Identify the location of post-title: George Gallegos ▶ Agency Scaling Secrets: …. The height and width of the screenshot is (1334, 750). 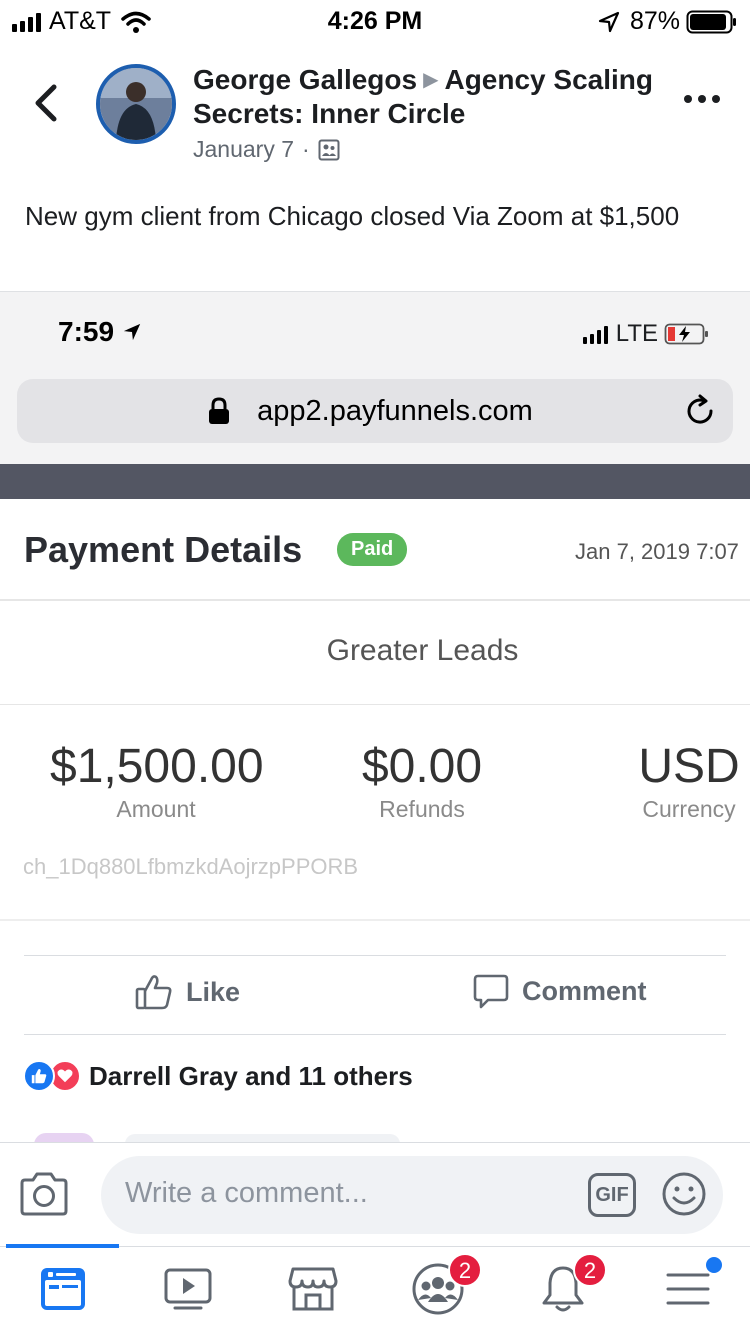
(428, 97).